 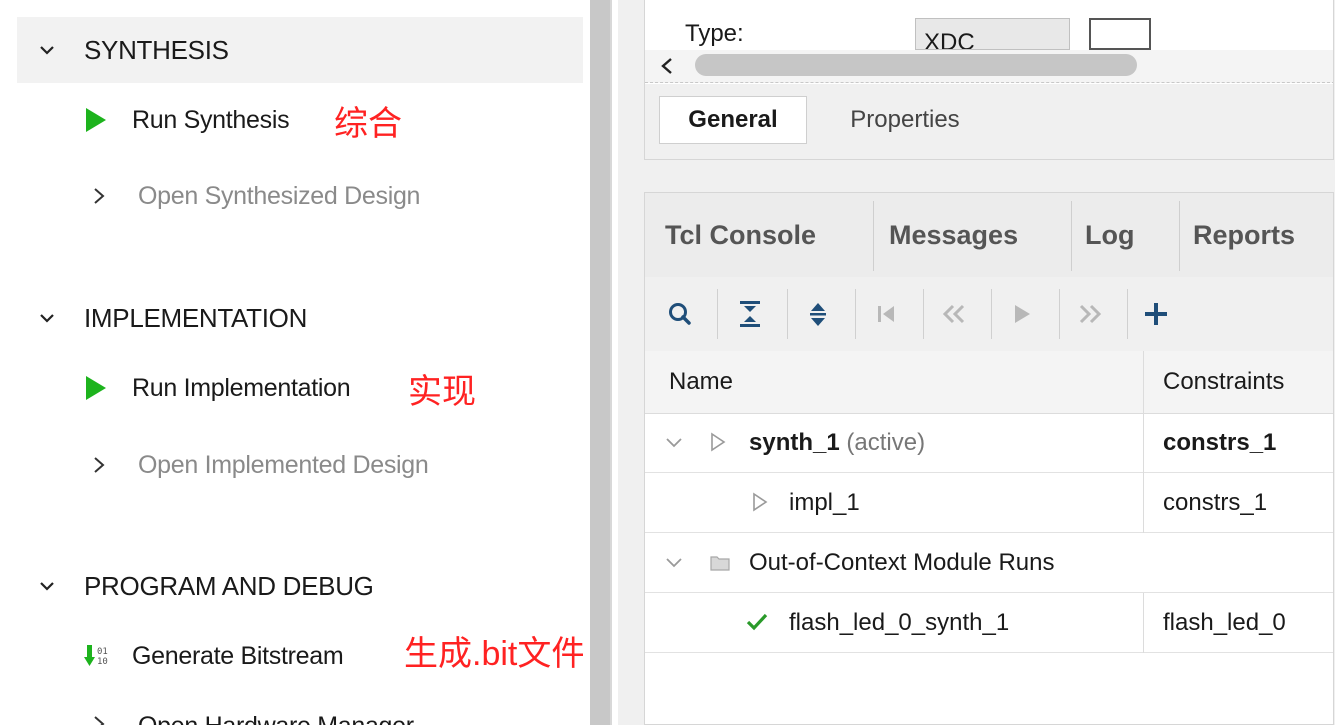 What do you see at coordinates (733, 120) in the screenshot?
I see `tab-general: General` at bounding box center [733, 120].